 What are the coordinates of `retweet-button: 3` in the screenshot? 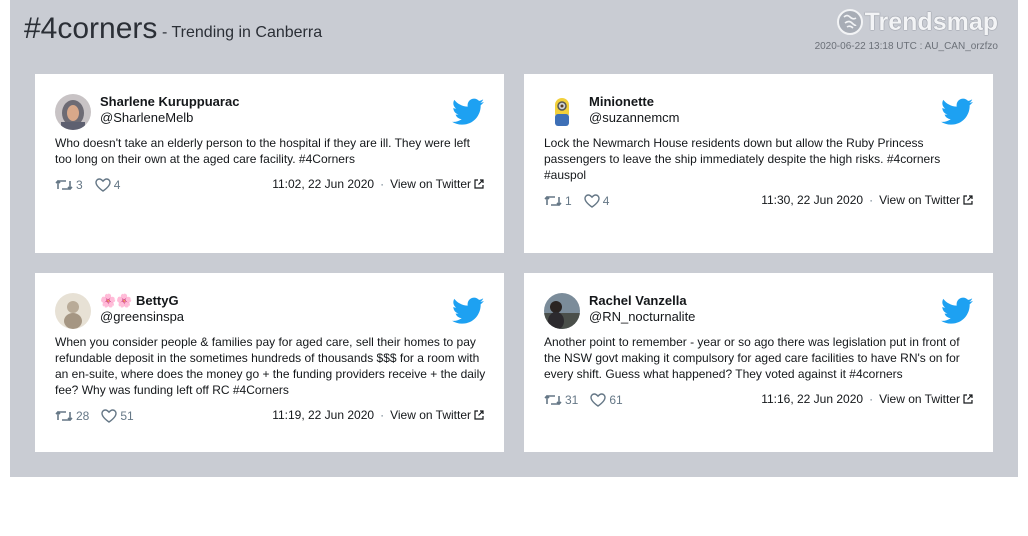 It's located at (69, 185).